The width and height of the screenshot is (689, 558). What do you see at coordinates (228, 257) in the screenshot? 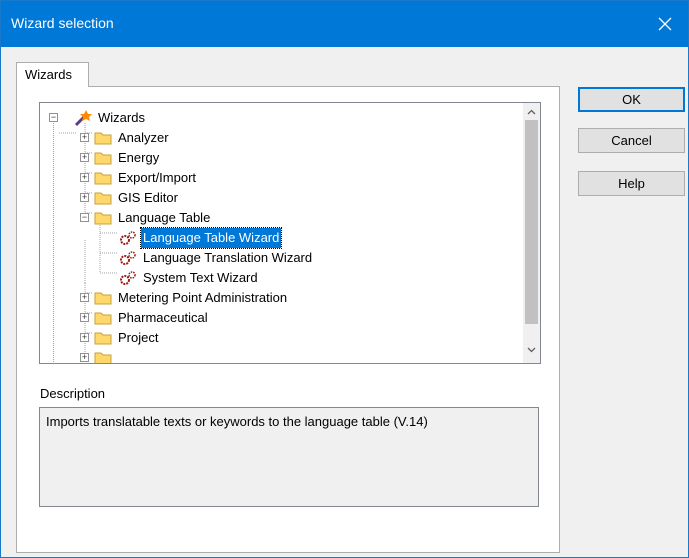
I see `tree-item-label: Language Translation Wizard` at bounding box center [228, 257].